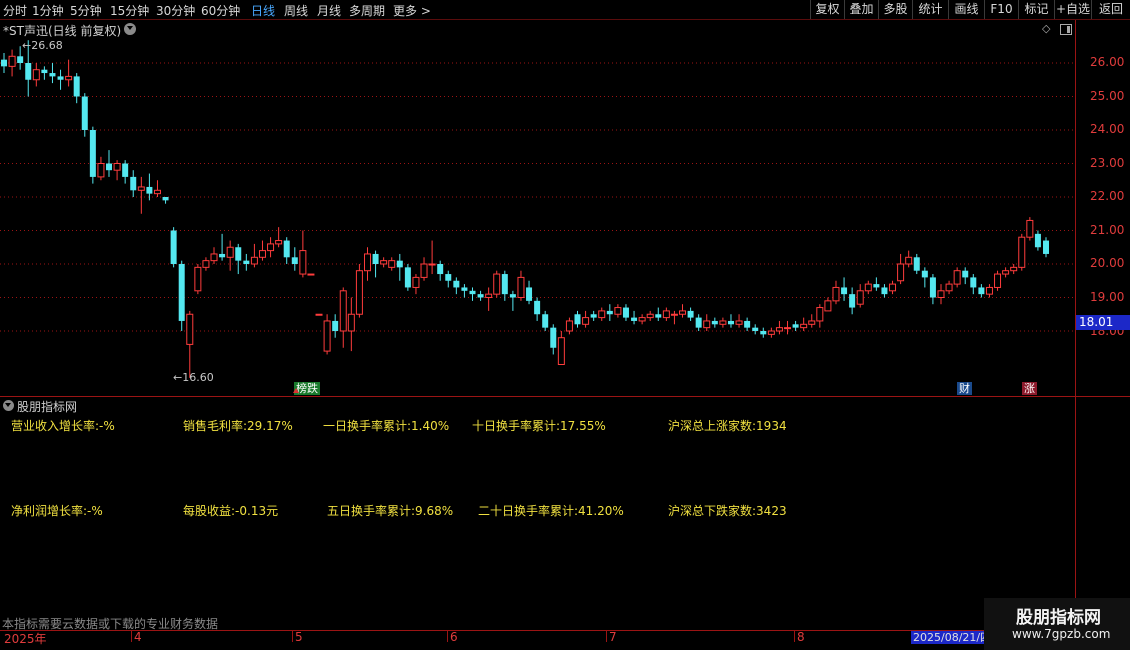 This screenshot has width=1130, height=650. Describe the element at coordinates (1110, 9) in the screenshot. I see `back-button: 返回` at that location.